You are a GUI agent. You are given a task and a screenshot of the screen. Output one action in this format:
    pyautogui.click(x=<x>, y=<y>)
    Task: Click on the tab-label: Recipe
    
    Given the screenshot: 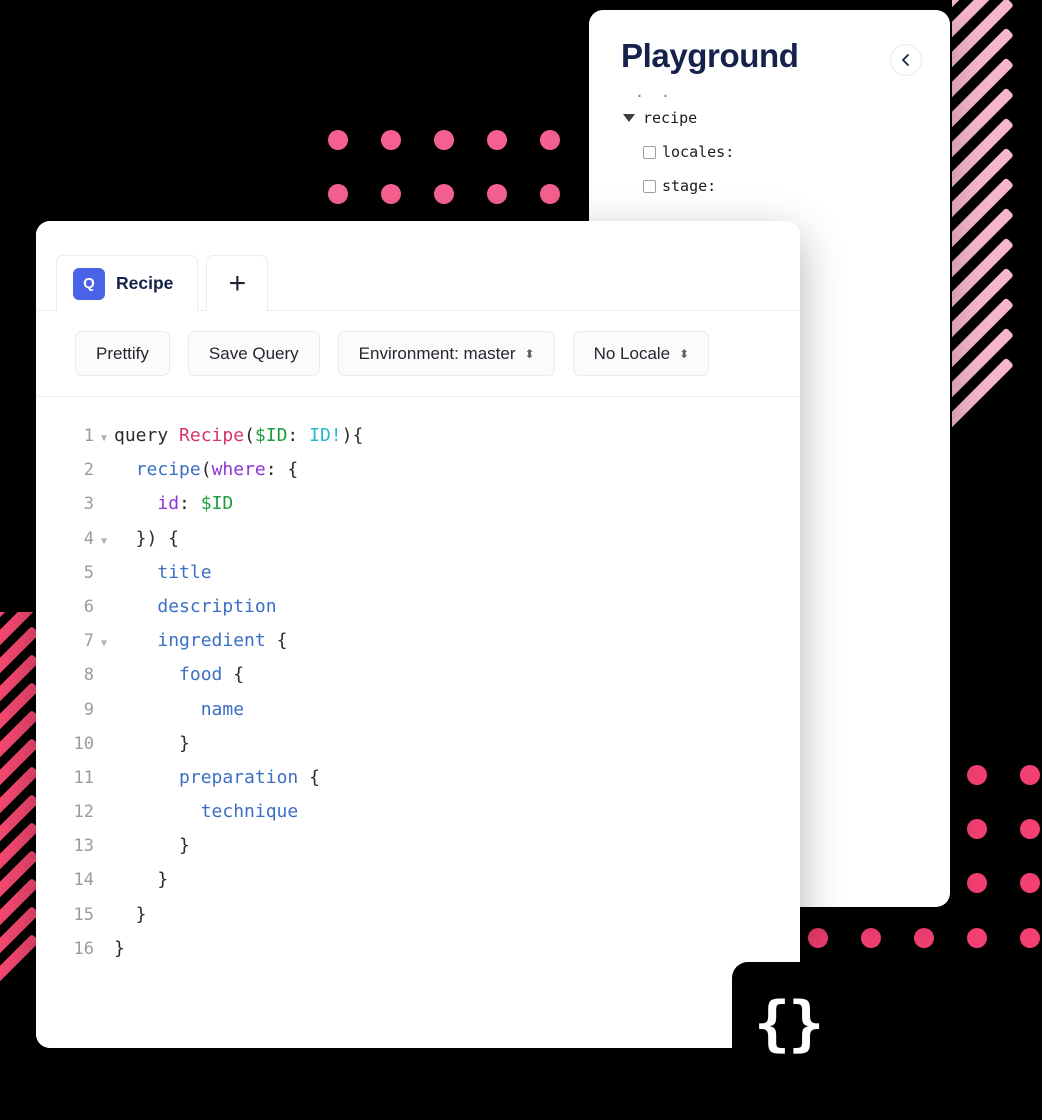 What is the action you would take?
    pyautogui.click(x=145, y=283)
    